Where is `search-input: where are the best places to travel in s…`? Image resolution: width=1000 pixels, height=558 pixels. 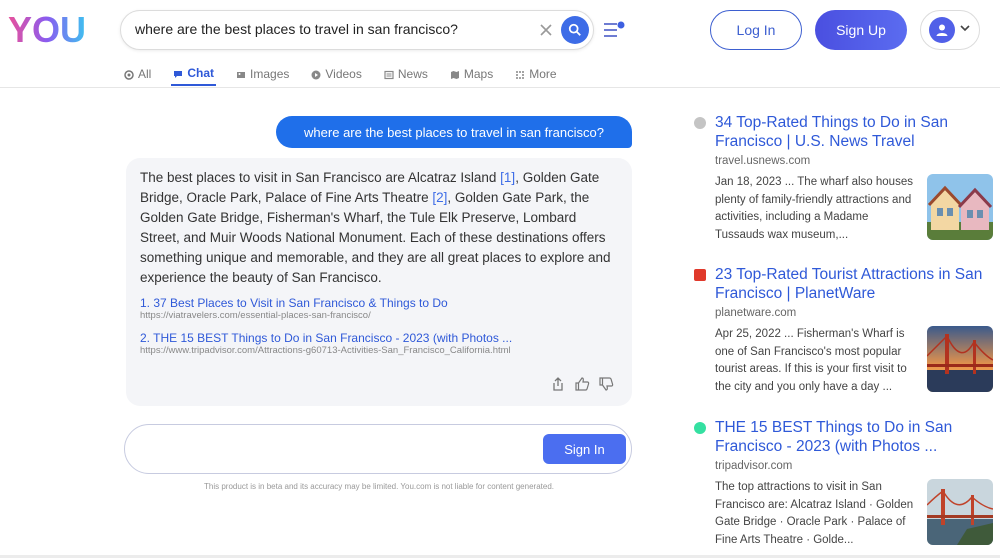 search-input: where are the best places to travel in s… is located at coordinates (330, 29).